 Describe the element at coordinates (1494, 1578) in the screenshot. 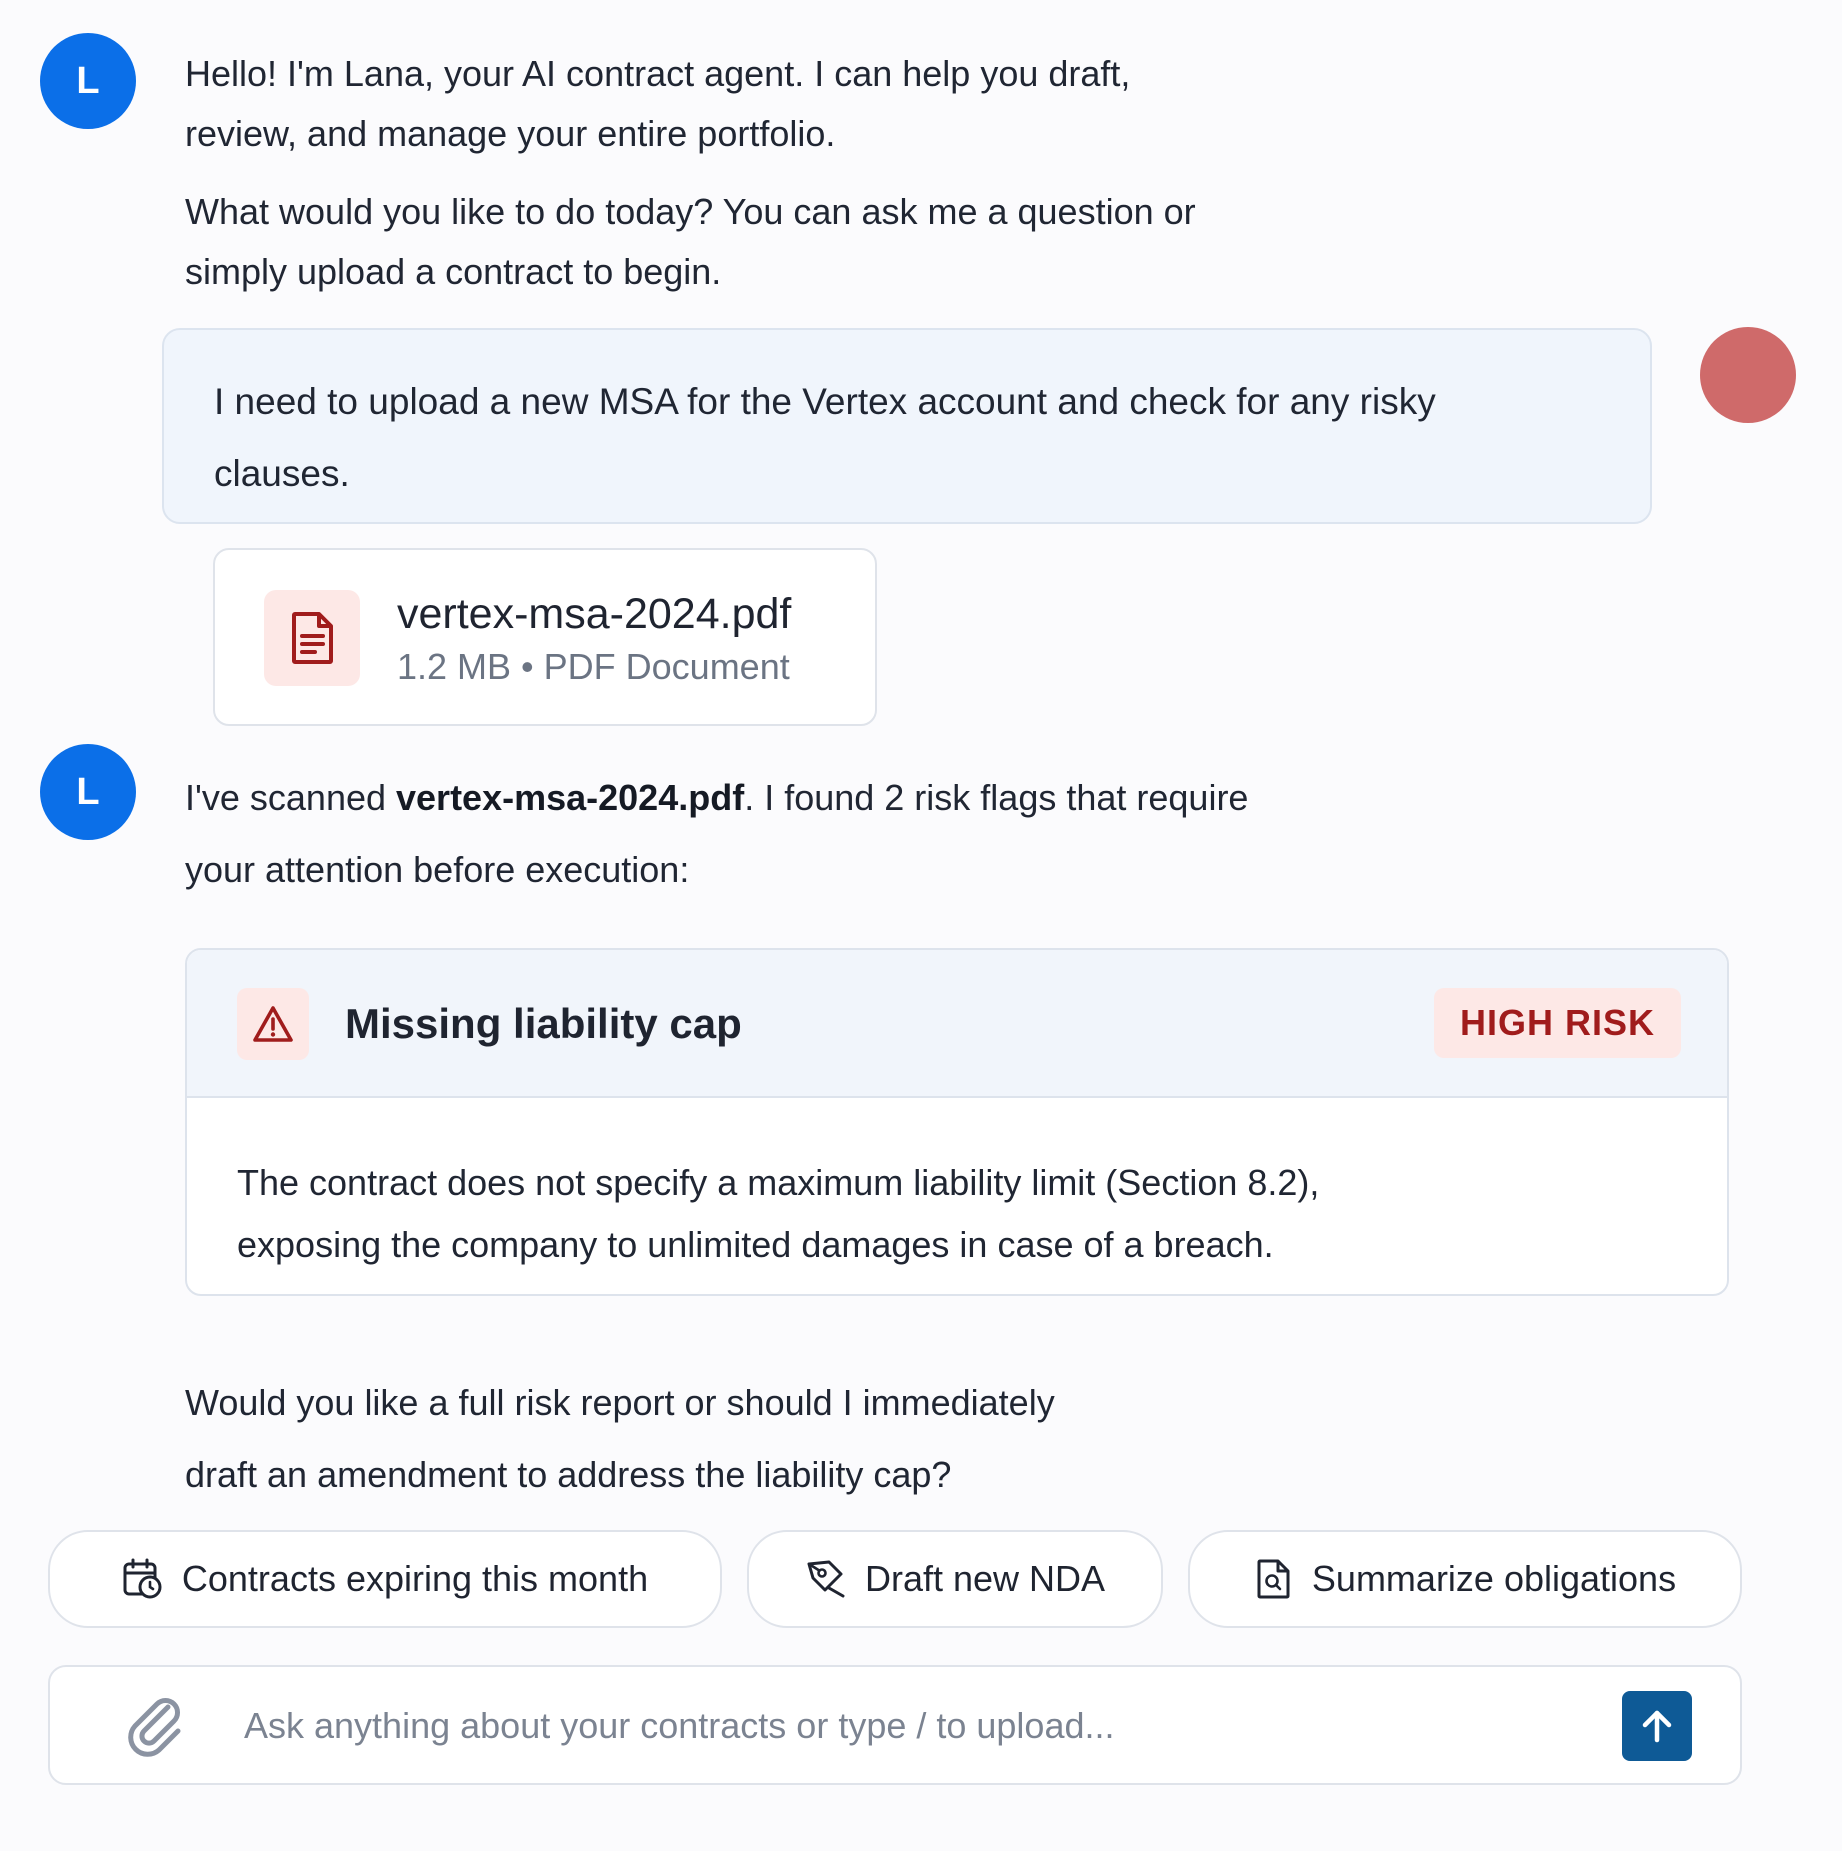

I see `suggestion-label: Summarize obligations` at that location.